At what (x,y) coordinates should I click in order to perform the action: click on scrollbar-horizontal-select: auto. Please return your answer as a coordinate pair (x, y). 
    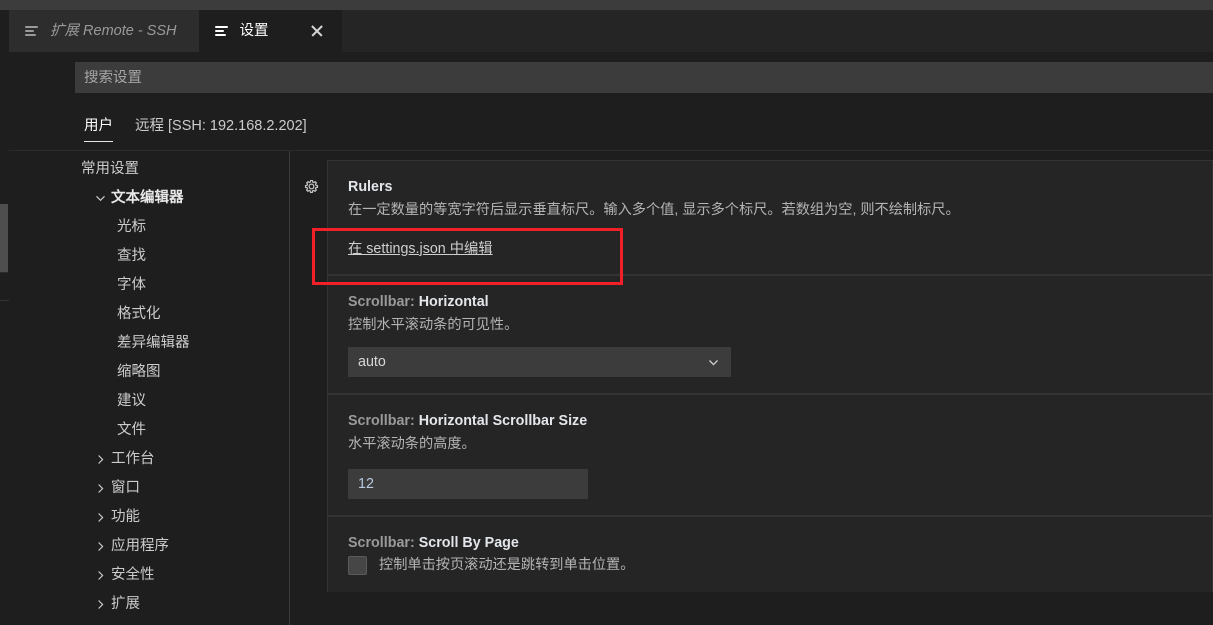
    Looking at the image, I should click on (539, 362).